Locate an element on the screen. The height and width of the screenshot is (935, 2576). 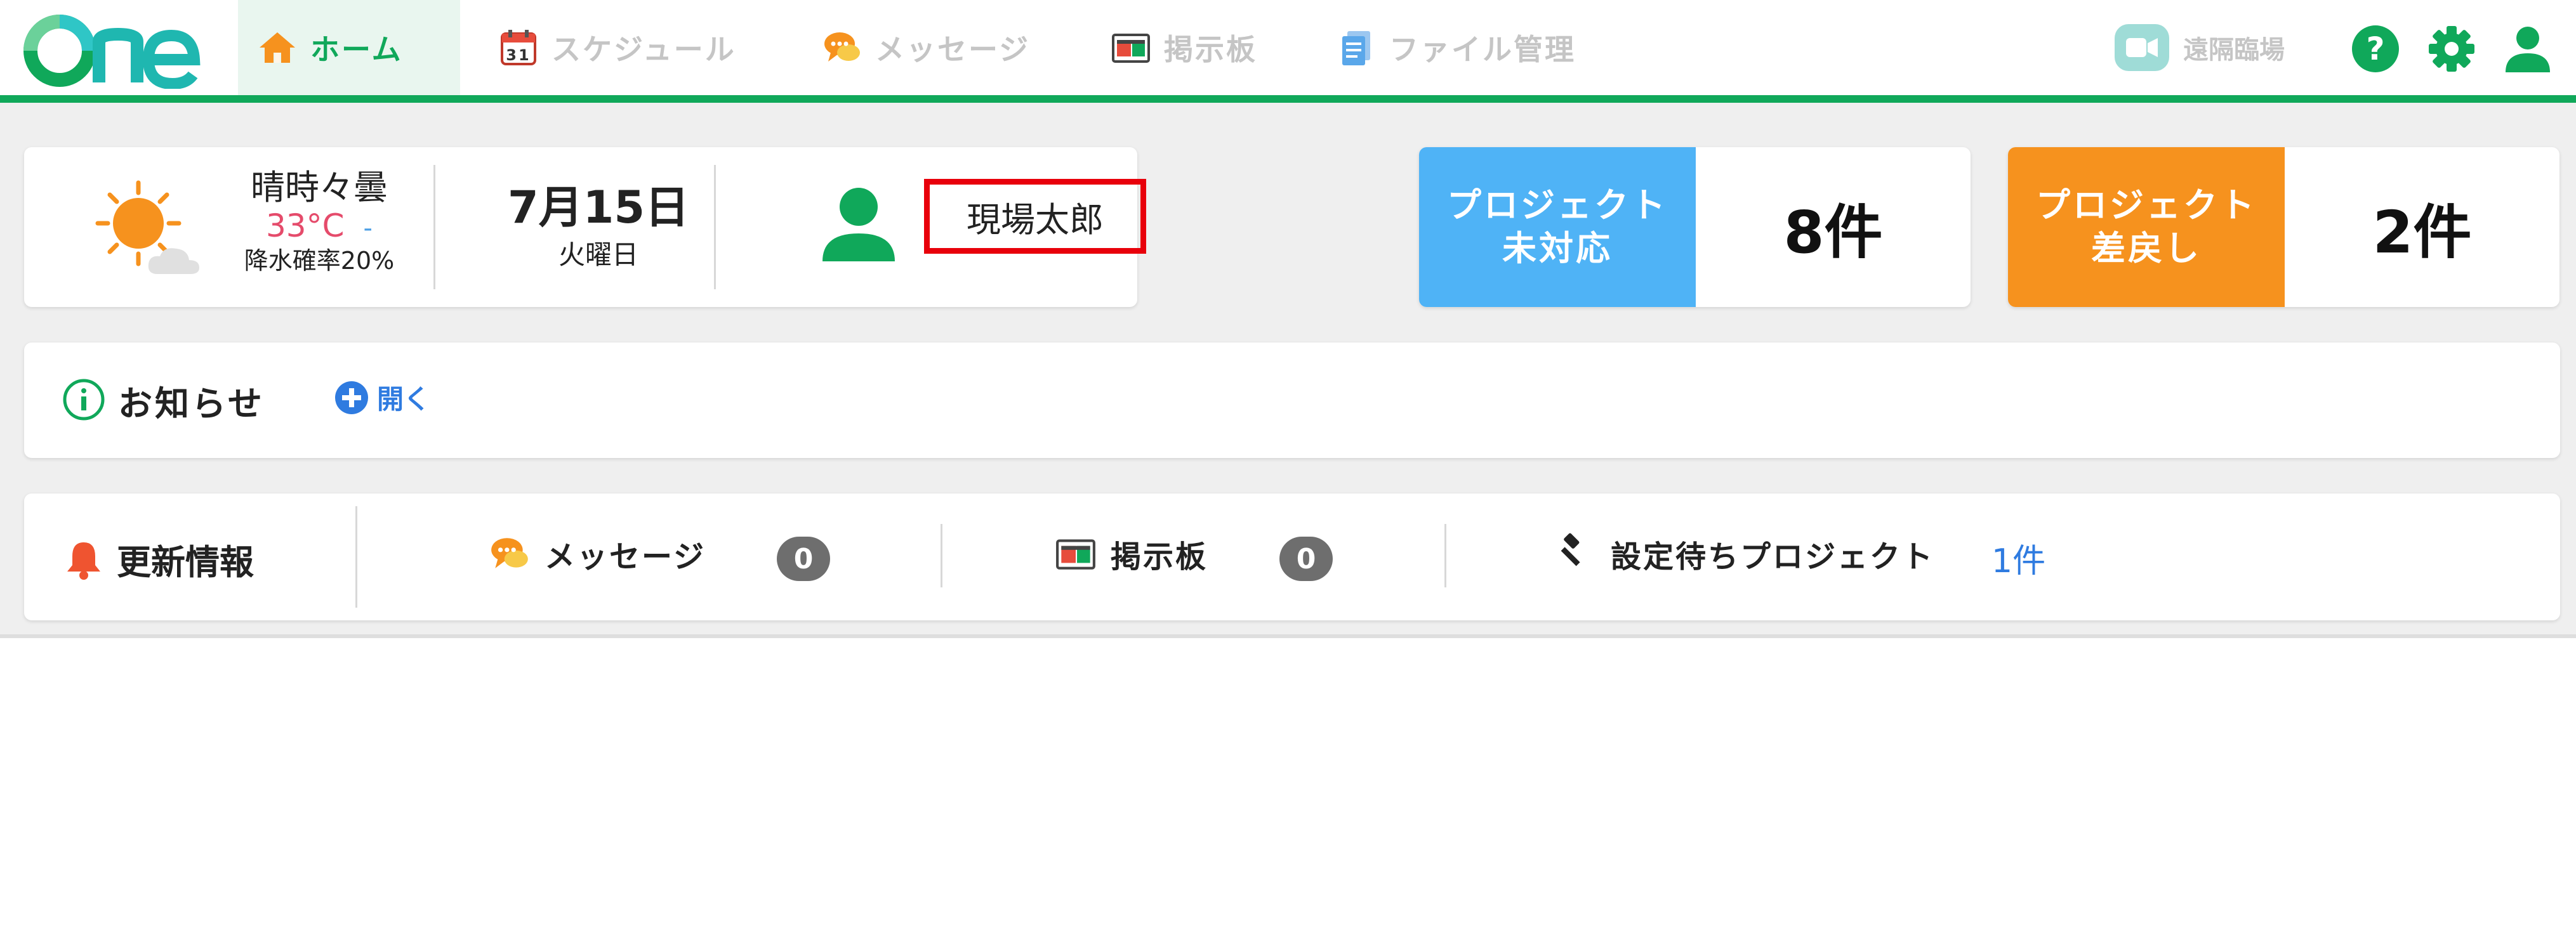
notice-title: お知らせ is located at coordinates (191, 404).